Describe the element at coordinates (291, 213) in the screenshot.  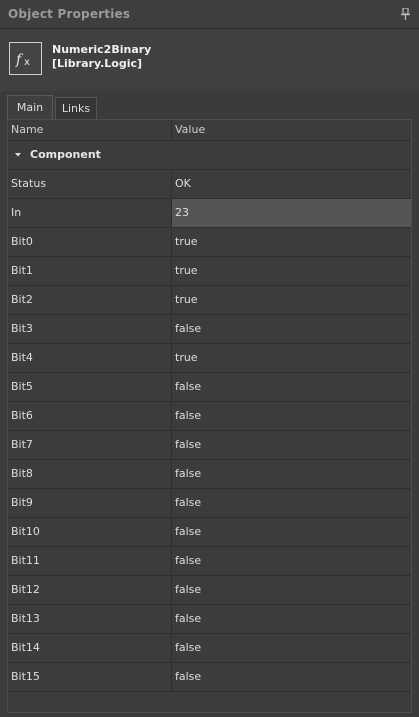
I see `property-value-input: 23` at that location.